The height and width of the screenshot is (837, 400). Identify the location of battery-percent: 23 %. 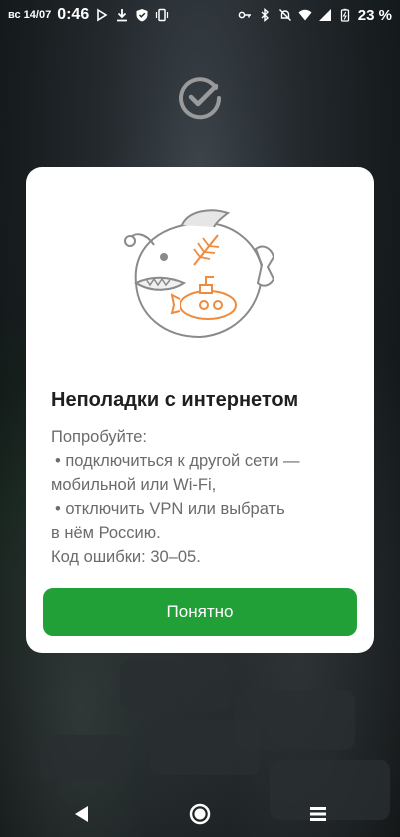
(374, 15).